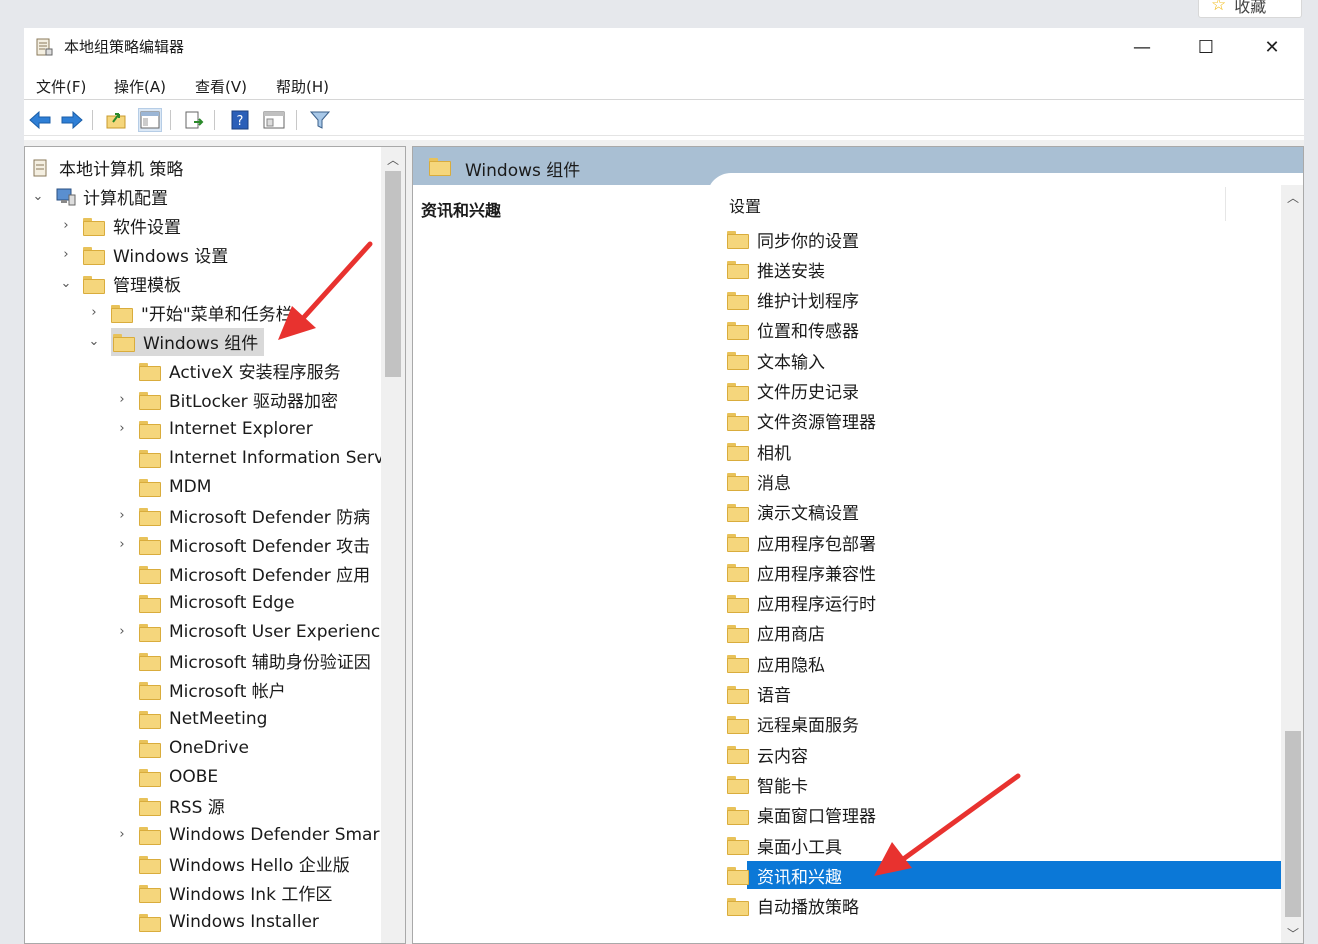 The height and width of the screenshot is (944, 1318). I want to click on list-item: 智能卡, so click(1002, 784).